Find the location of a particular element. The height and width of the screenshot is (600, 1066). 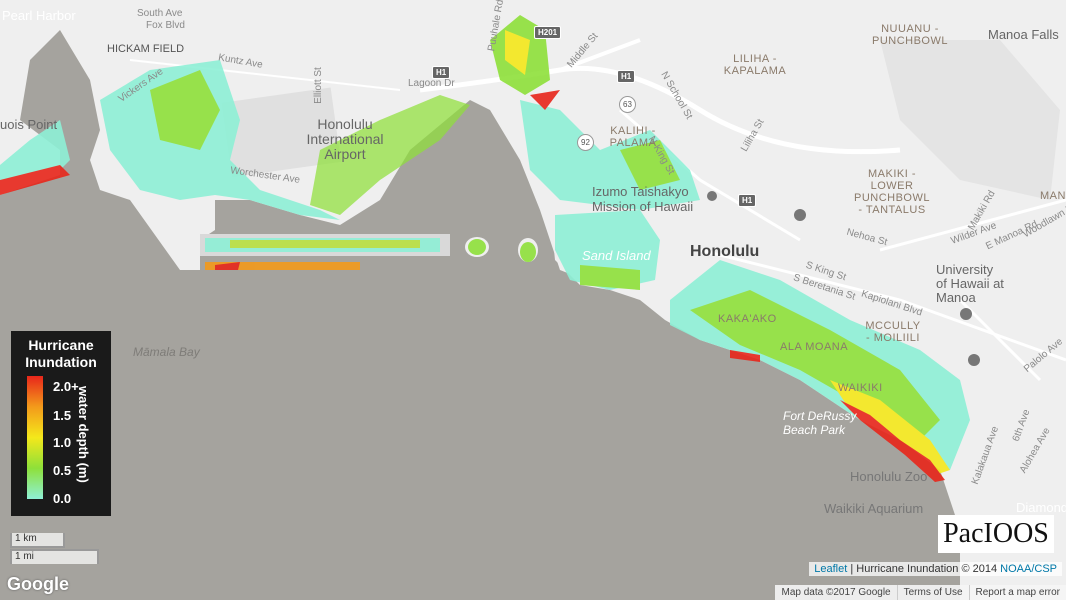

poi-label-fort-derussy: Fort DeRussy Beach Park is located at coordinates (820, 423).